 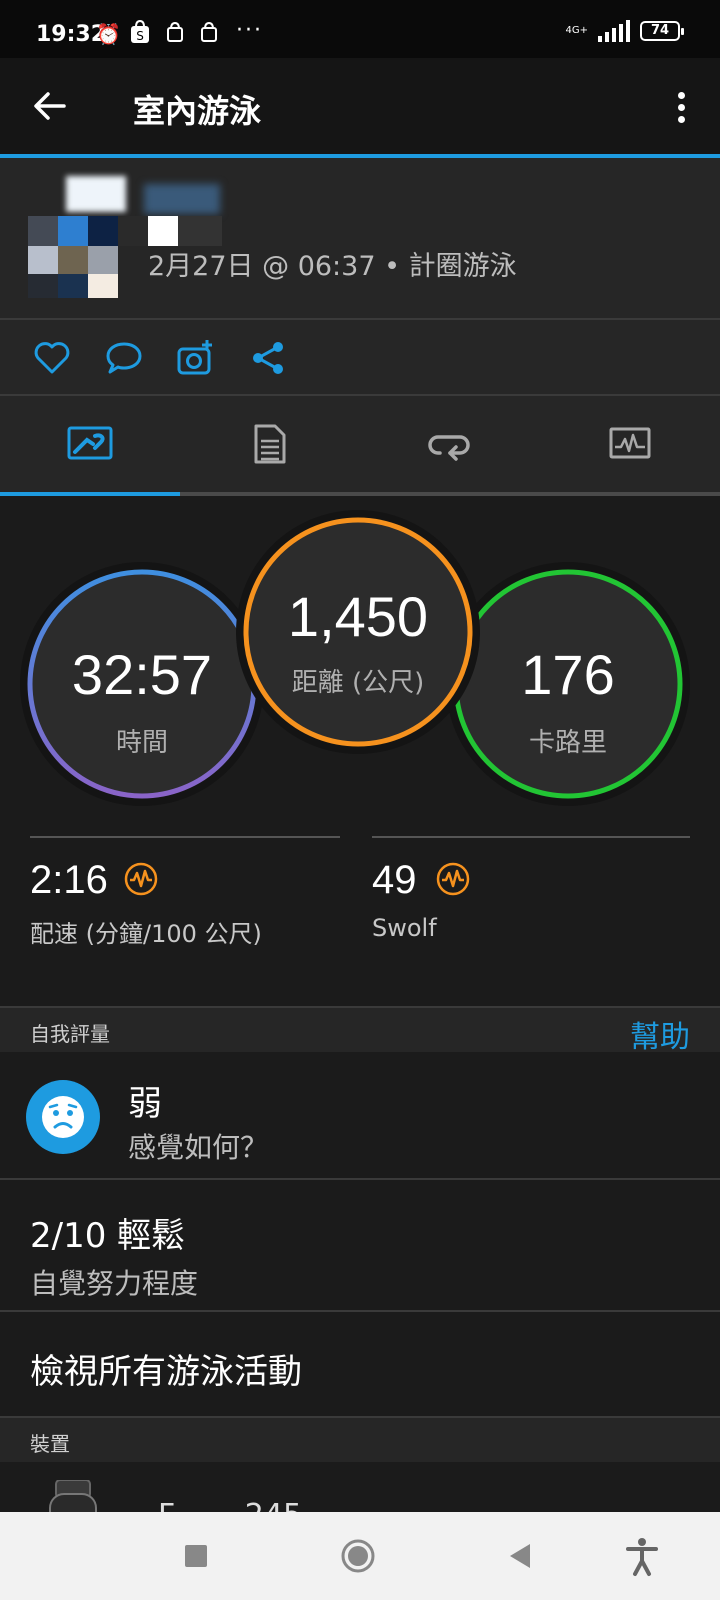 I want to click on details-icon, so click(x=270, y=444).